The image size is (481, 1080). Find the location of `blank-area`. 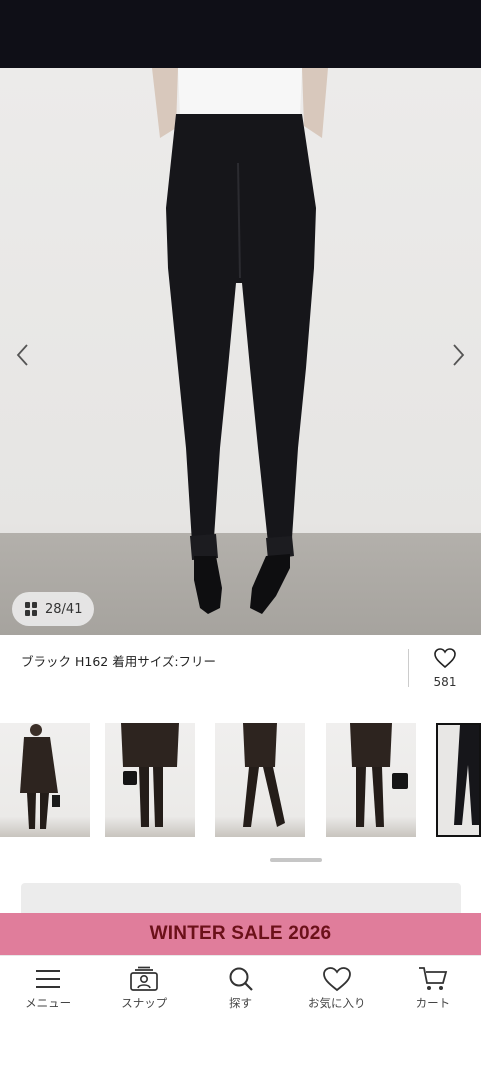

blank-area is located at coordinates (240, 1049).